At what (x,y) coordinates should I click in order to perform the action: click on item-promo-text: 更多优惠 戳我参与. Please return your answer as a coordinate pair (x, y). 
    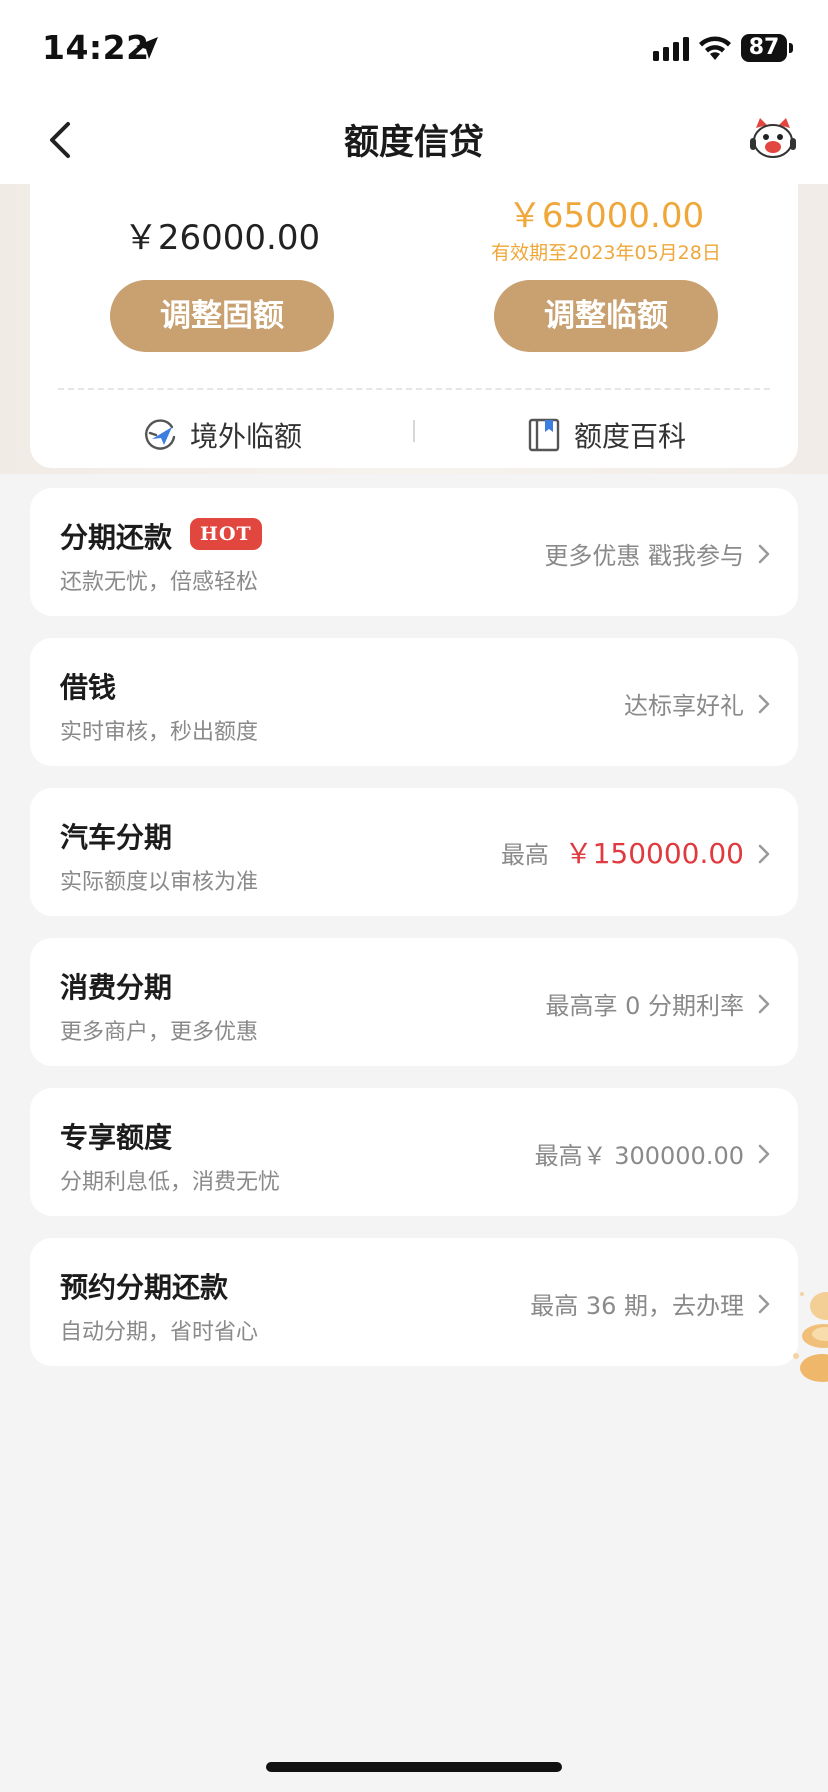
    Looking at the image, I should click on (644, 556).